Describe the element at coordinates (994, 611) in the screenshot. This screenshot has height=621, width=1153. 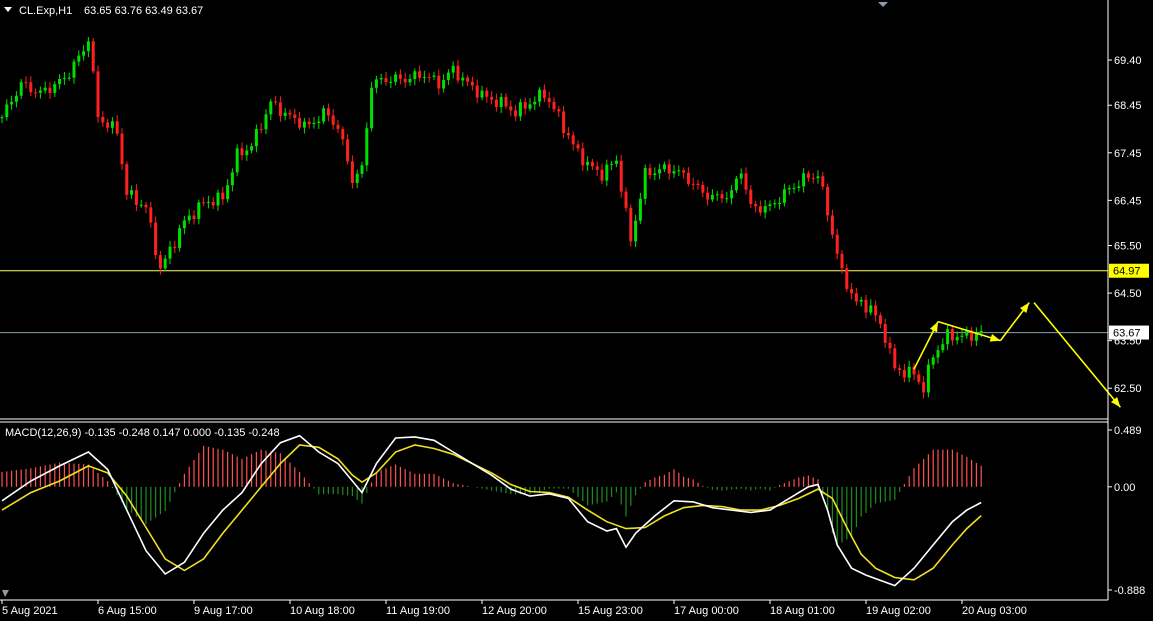
I see `time-tick-label: 20 Aug 03:00` at that location.